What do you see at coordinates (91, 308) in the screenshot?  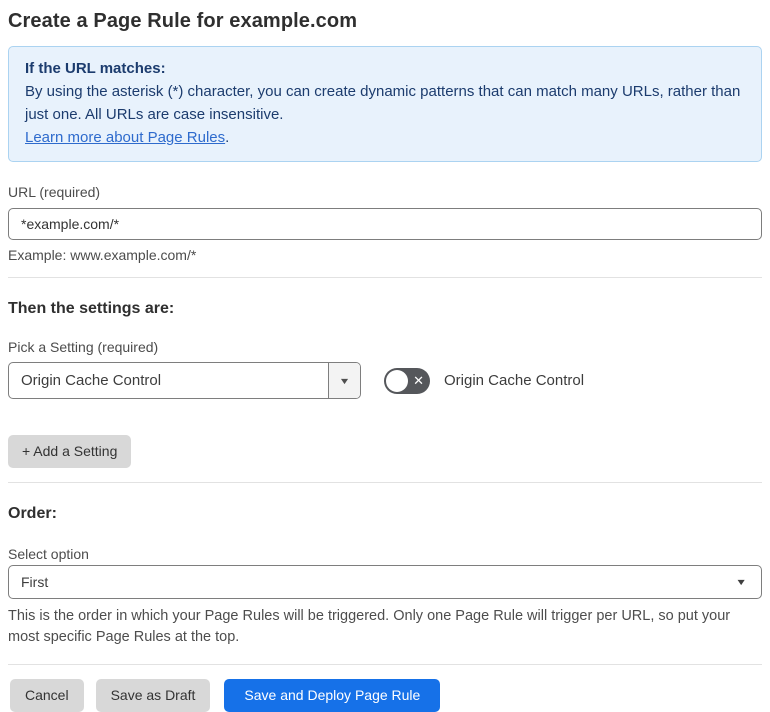 I see `settings-section-heading: Then the settings are:` at bounding box center [91, 308].